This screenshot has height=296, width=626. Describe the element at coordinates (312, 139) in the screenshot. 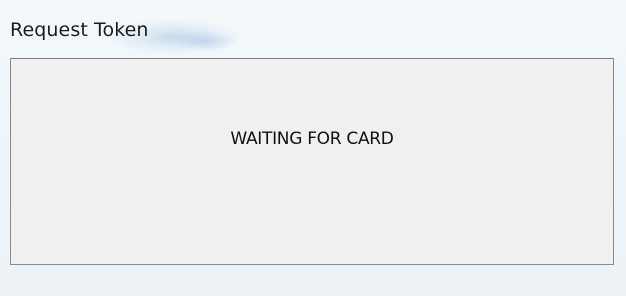

I see `waiting-status-label: WAITING FOR CARD` at that location.